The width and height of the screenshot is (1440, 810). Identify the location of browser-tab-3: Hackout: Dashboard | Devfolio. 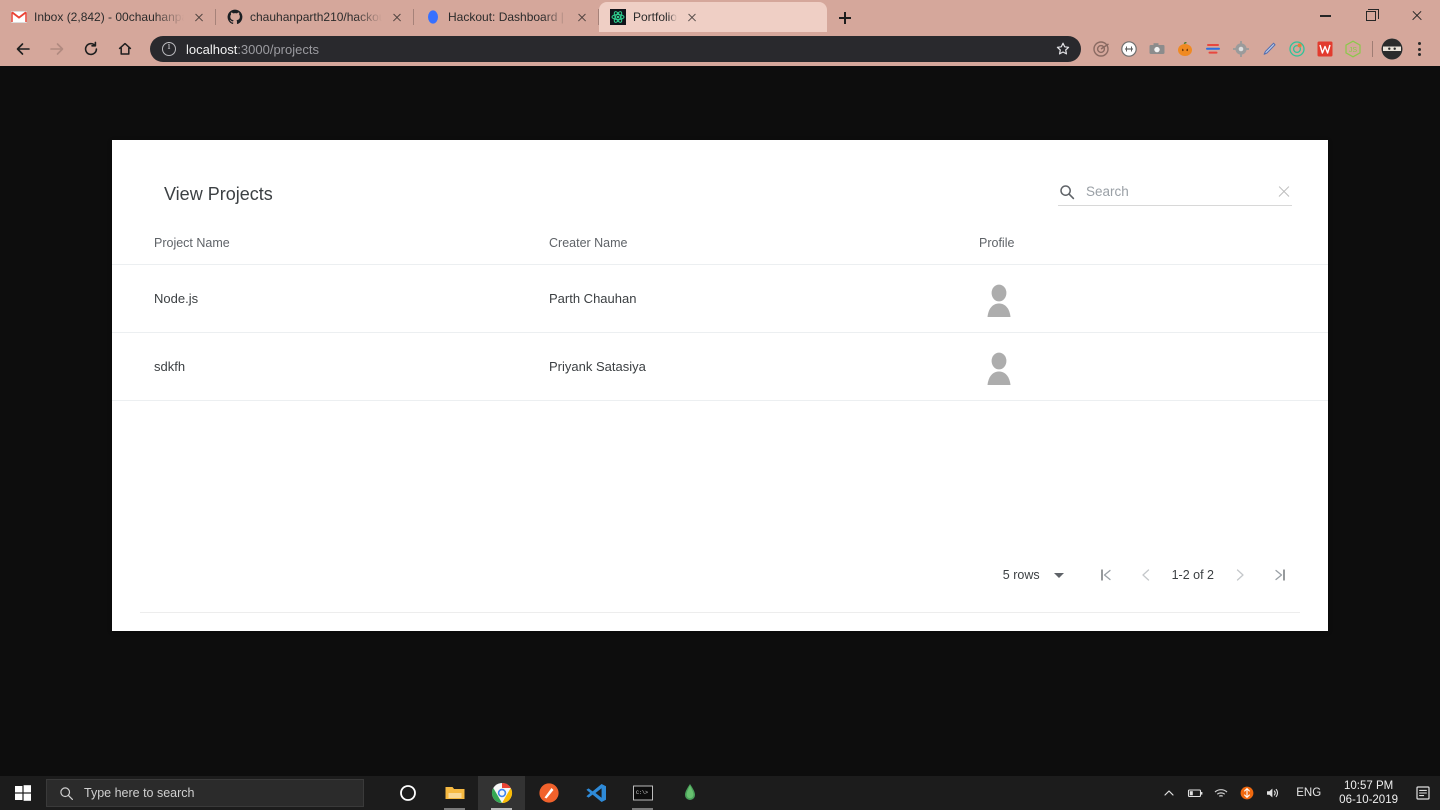
(506, 17).